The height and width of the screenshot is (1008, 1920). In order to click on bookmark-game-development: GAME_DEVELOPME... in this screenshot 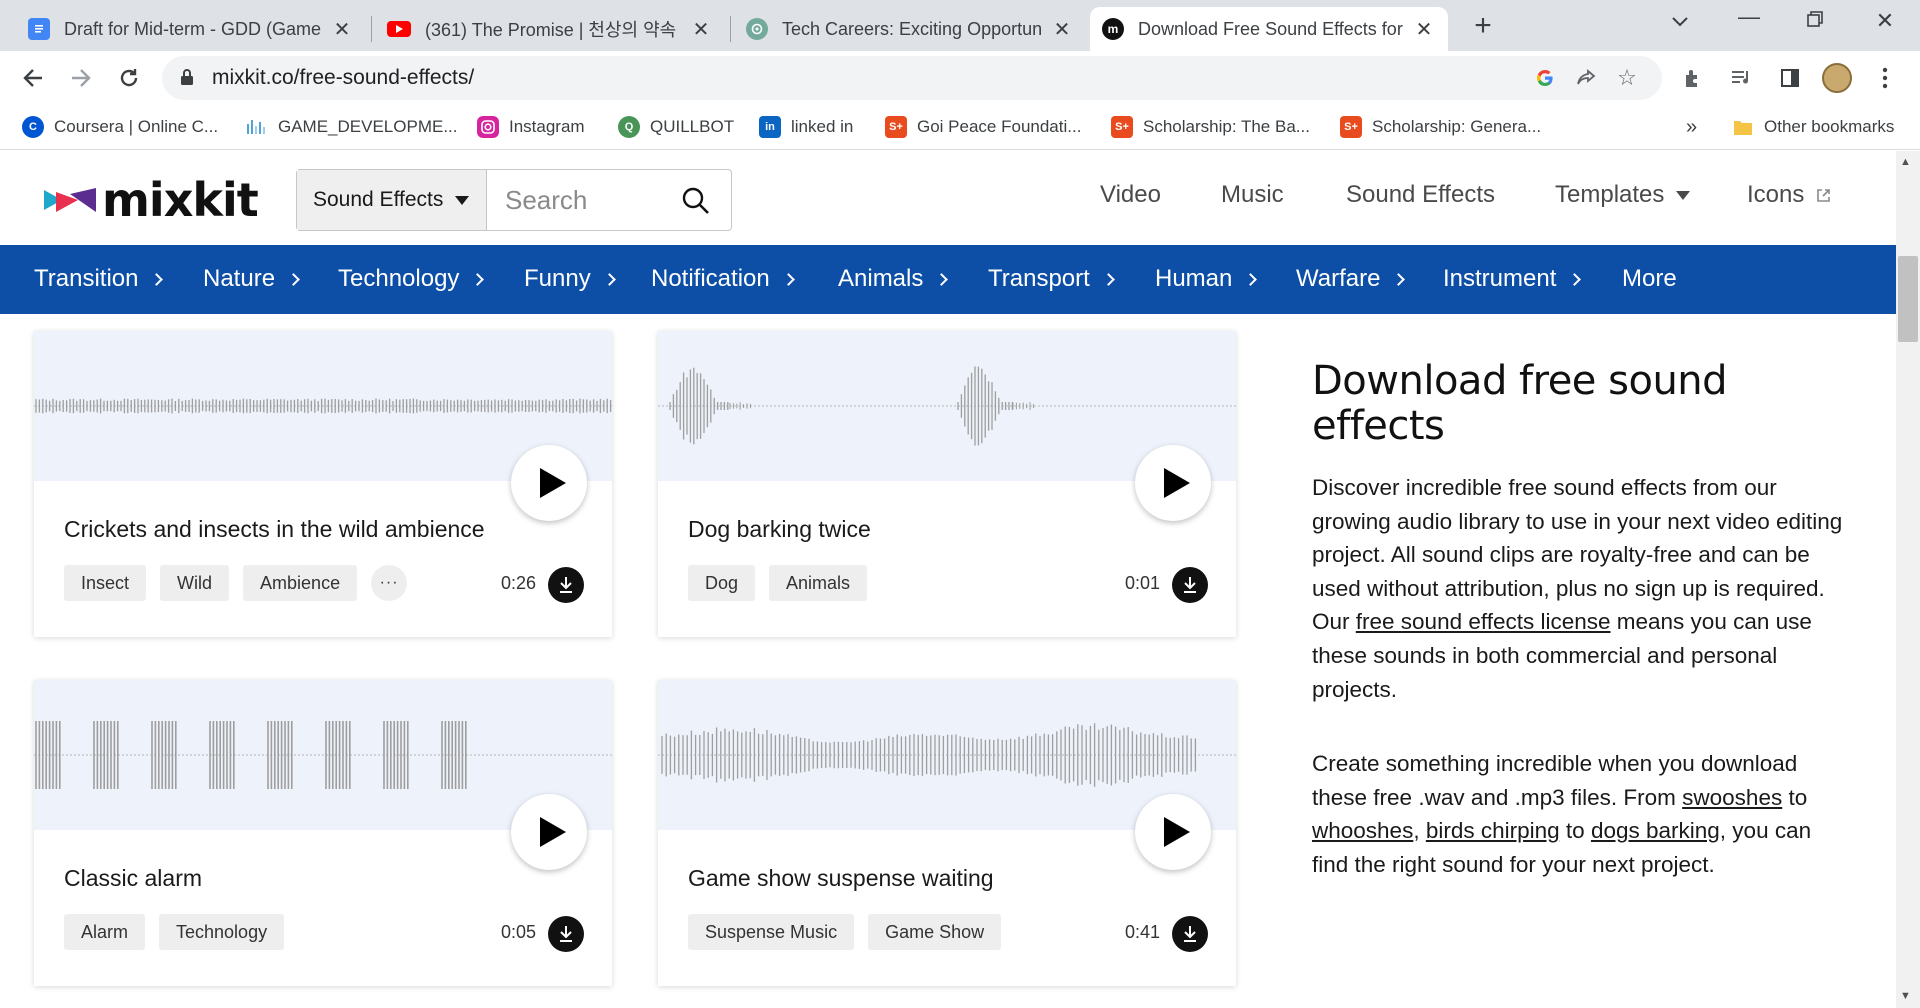, I will do `click(352, 127)`.